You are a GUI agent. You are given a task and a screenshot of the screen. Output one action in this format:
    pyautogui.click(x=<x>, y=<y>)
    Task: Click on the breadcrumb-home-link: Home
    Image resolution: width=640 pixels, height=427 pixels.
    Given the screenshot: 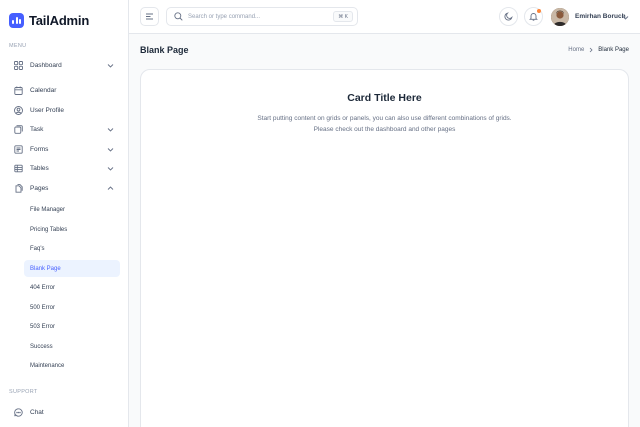 What is the action you would take?
    pyautogui.click(x=576, y=50)
    